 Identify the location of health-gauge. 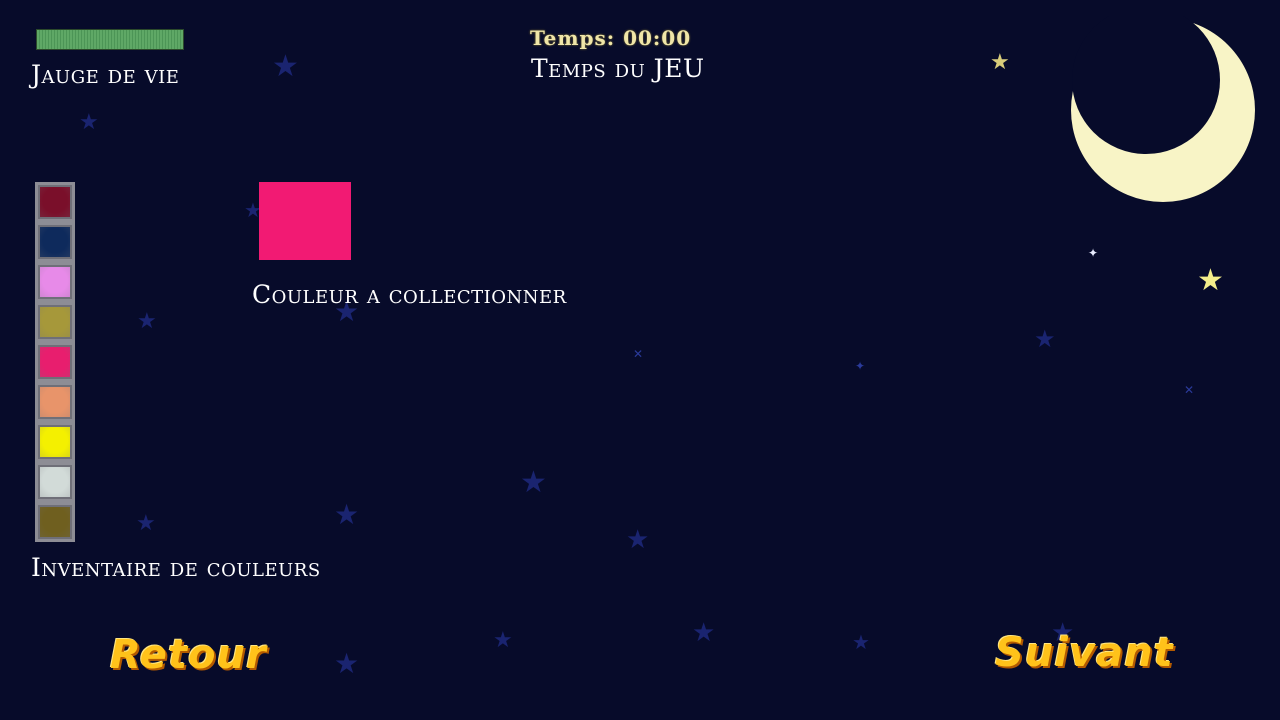
(110, 39).